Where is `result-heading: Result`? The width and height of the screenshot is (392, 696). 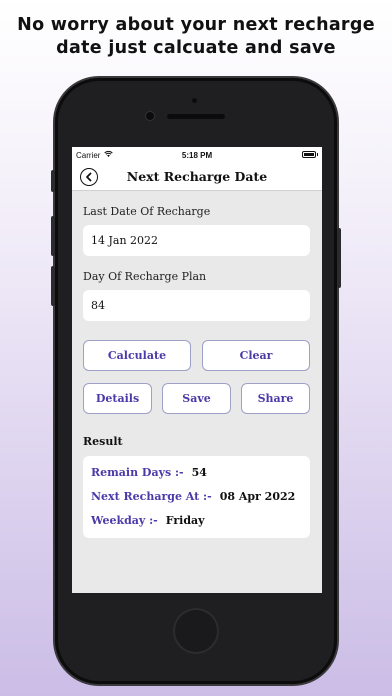 result-heading: Result is located at coordinates (103, 441).